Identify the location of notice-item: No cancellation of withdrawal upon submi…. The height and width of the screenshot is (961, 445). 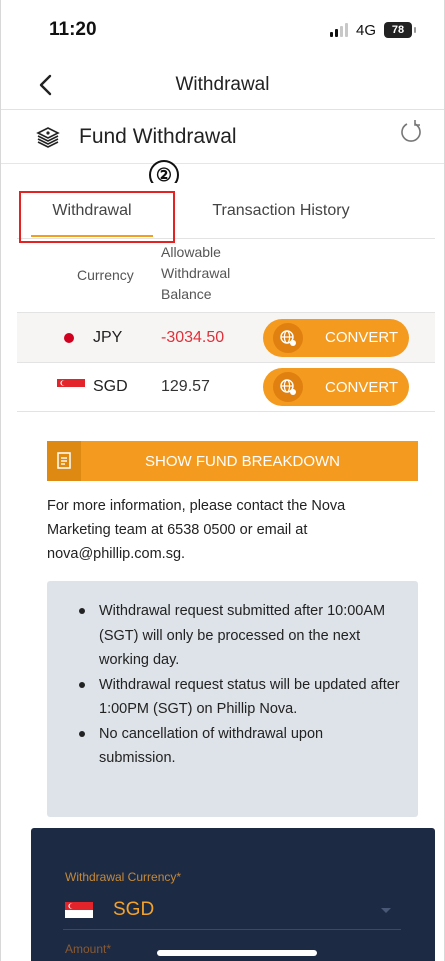
(237, 746).